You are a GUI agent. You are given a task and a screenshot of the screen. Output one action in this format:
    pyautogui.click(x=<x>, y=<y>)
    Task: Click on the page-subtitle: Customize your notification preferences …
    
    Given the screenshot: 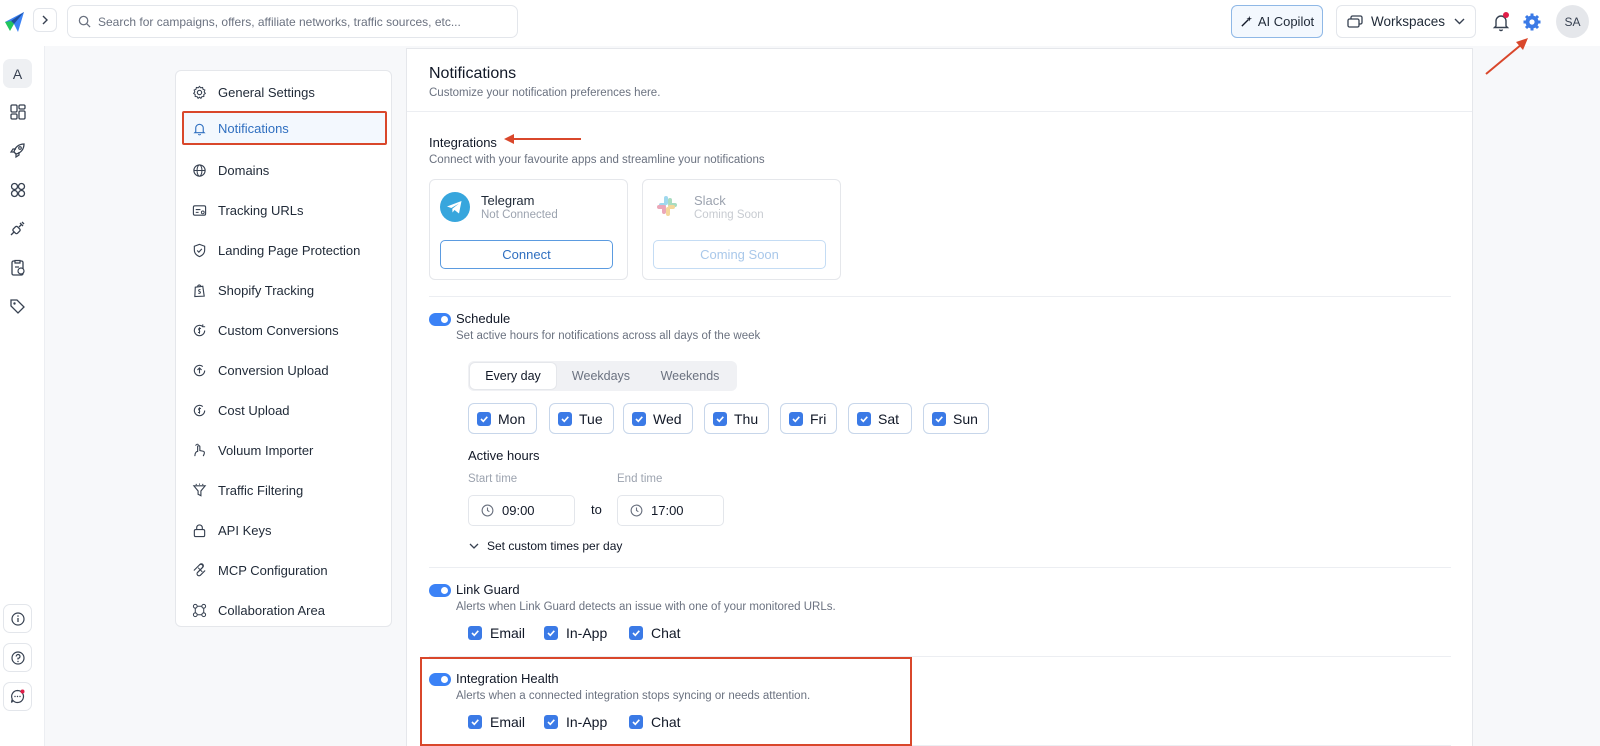 What is the action you would take?
    pyautogui.click(x=545, y=93)
    